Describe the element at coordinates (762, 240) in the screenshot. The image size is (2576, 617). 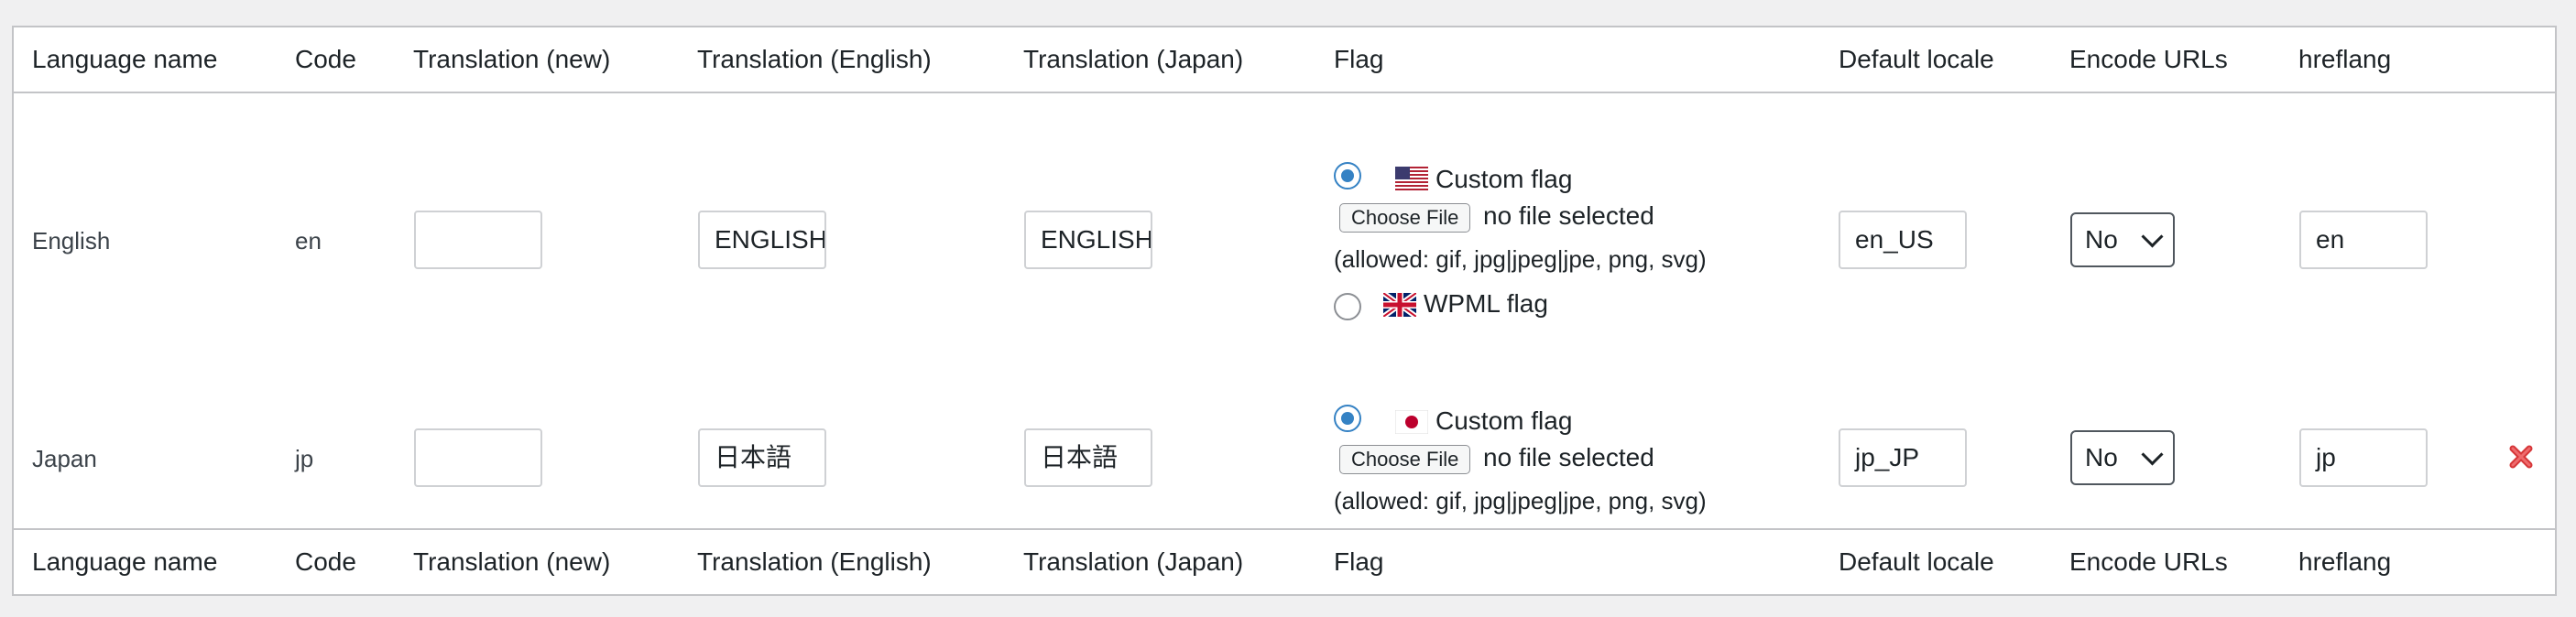
I see `translation-english-input: ENGLISH` at that location.